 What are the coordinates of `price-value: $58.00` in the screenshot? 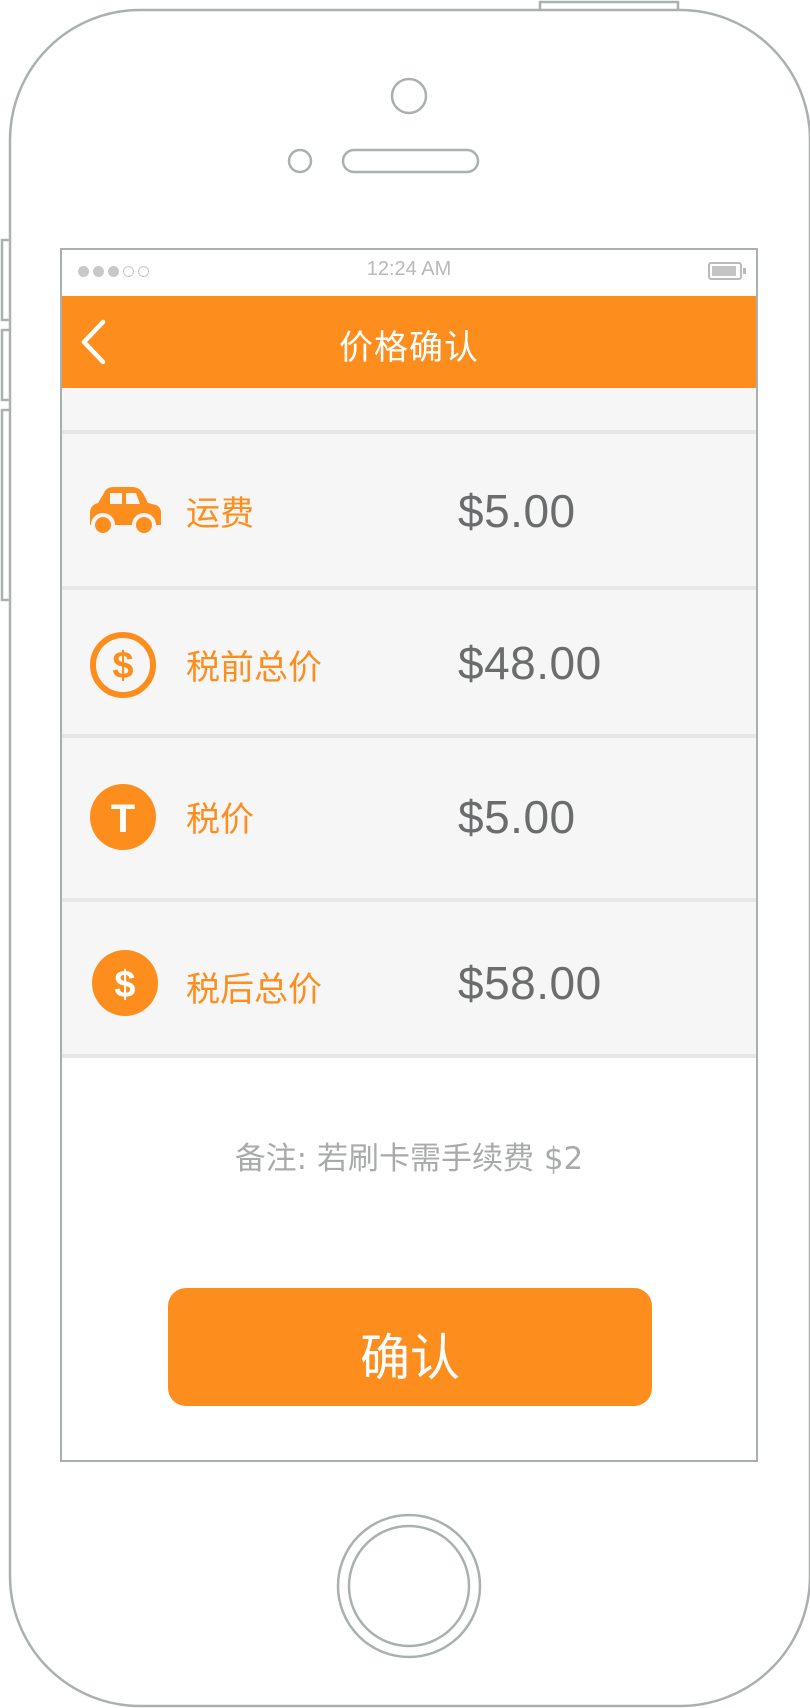 It's located at (530, 983).